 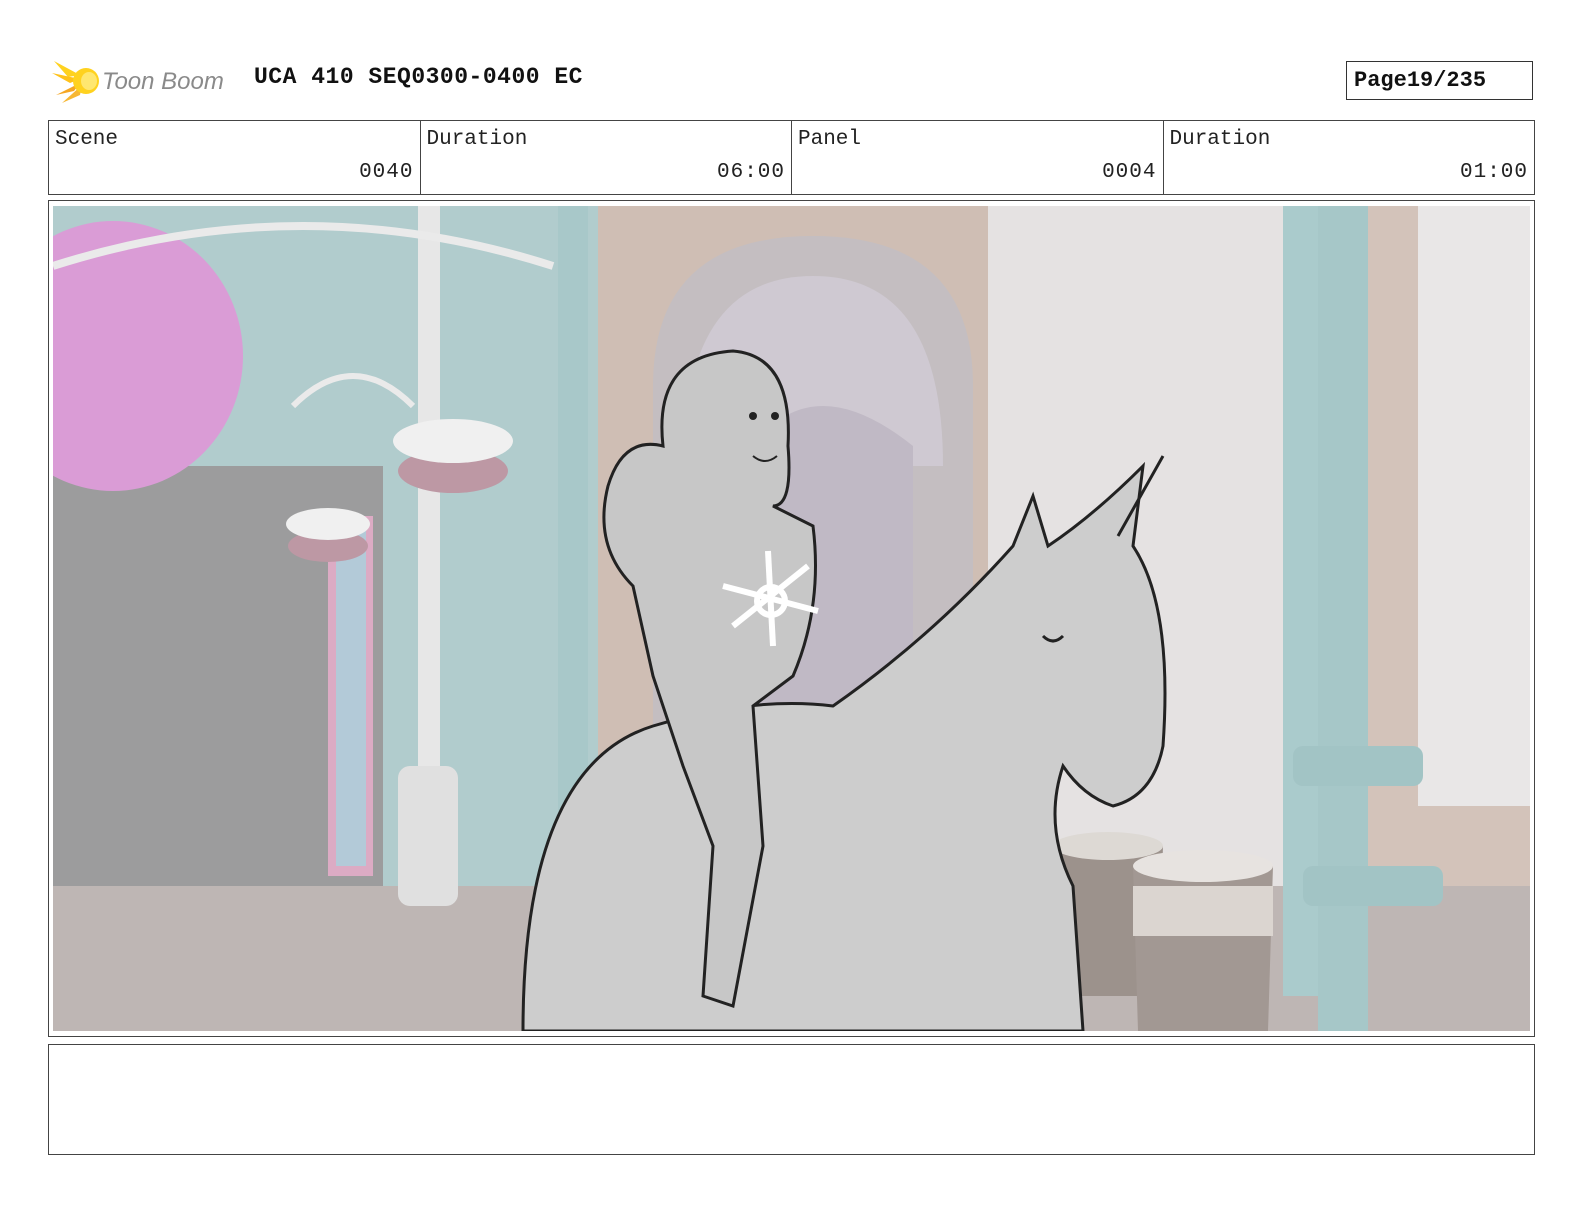 What do you see at coordinates (1493, 172) in the screenshot?
I see `panel-duration-value: 01:00` at bounding box center [1493, 172].